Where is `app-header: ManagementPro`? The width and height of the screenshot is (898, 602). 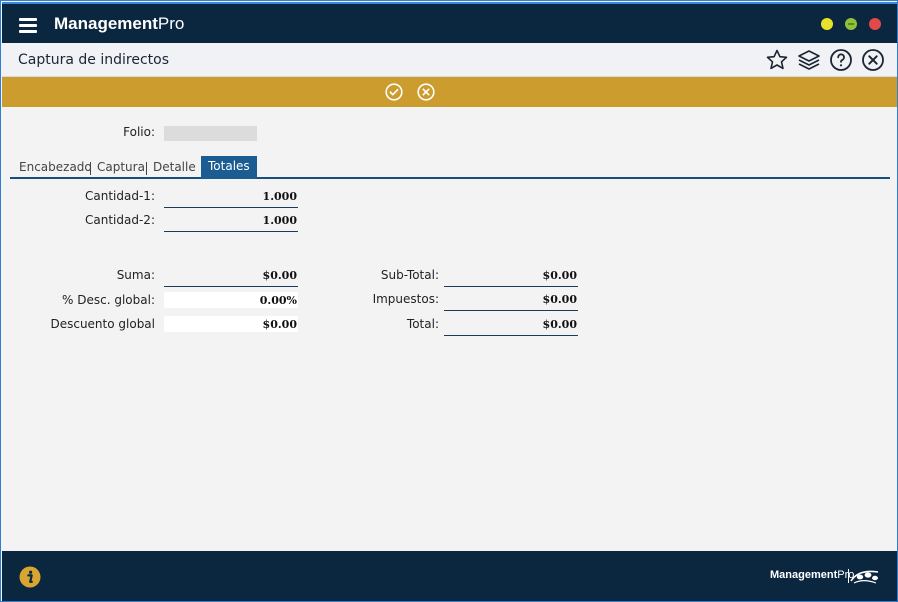 app-header: ManagementPro is located at coordinates (449, 22).